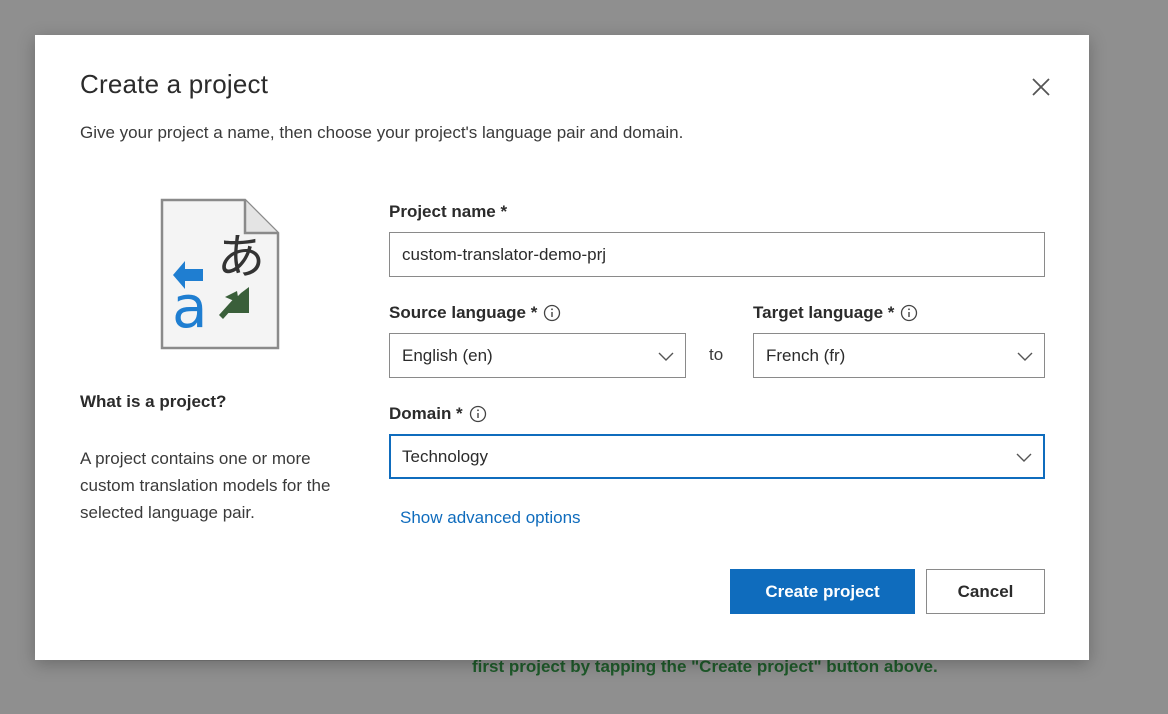 This screenshot has height=714, width=1168. What do you see at coordinates (537, 355) in the screenshot?
I see `source-language-select: English (en)` at bounding box center [537, 355].